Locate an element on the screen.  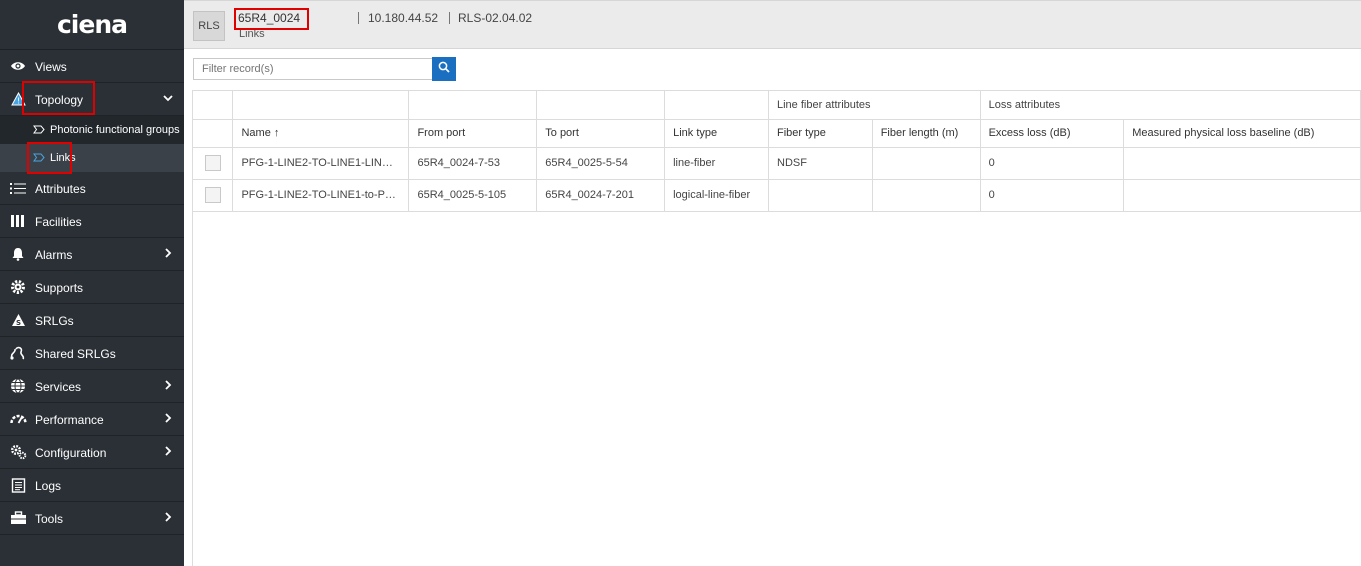
column-header-fiber-length: Fiber length (m) is located at coordinates (926, 133).